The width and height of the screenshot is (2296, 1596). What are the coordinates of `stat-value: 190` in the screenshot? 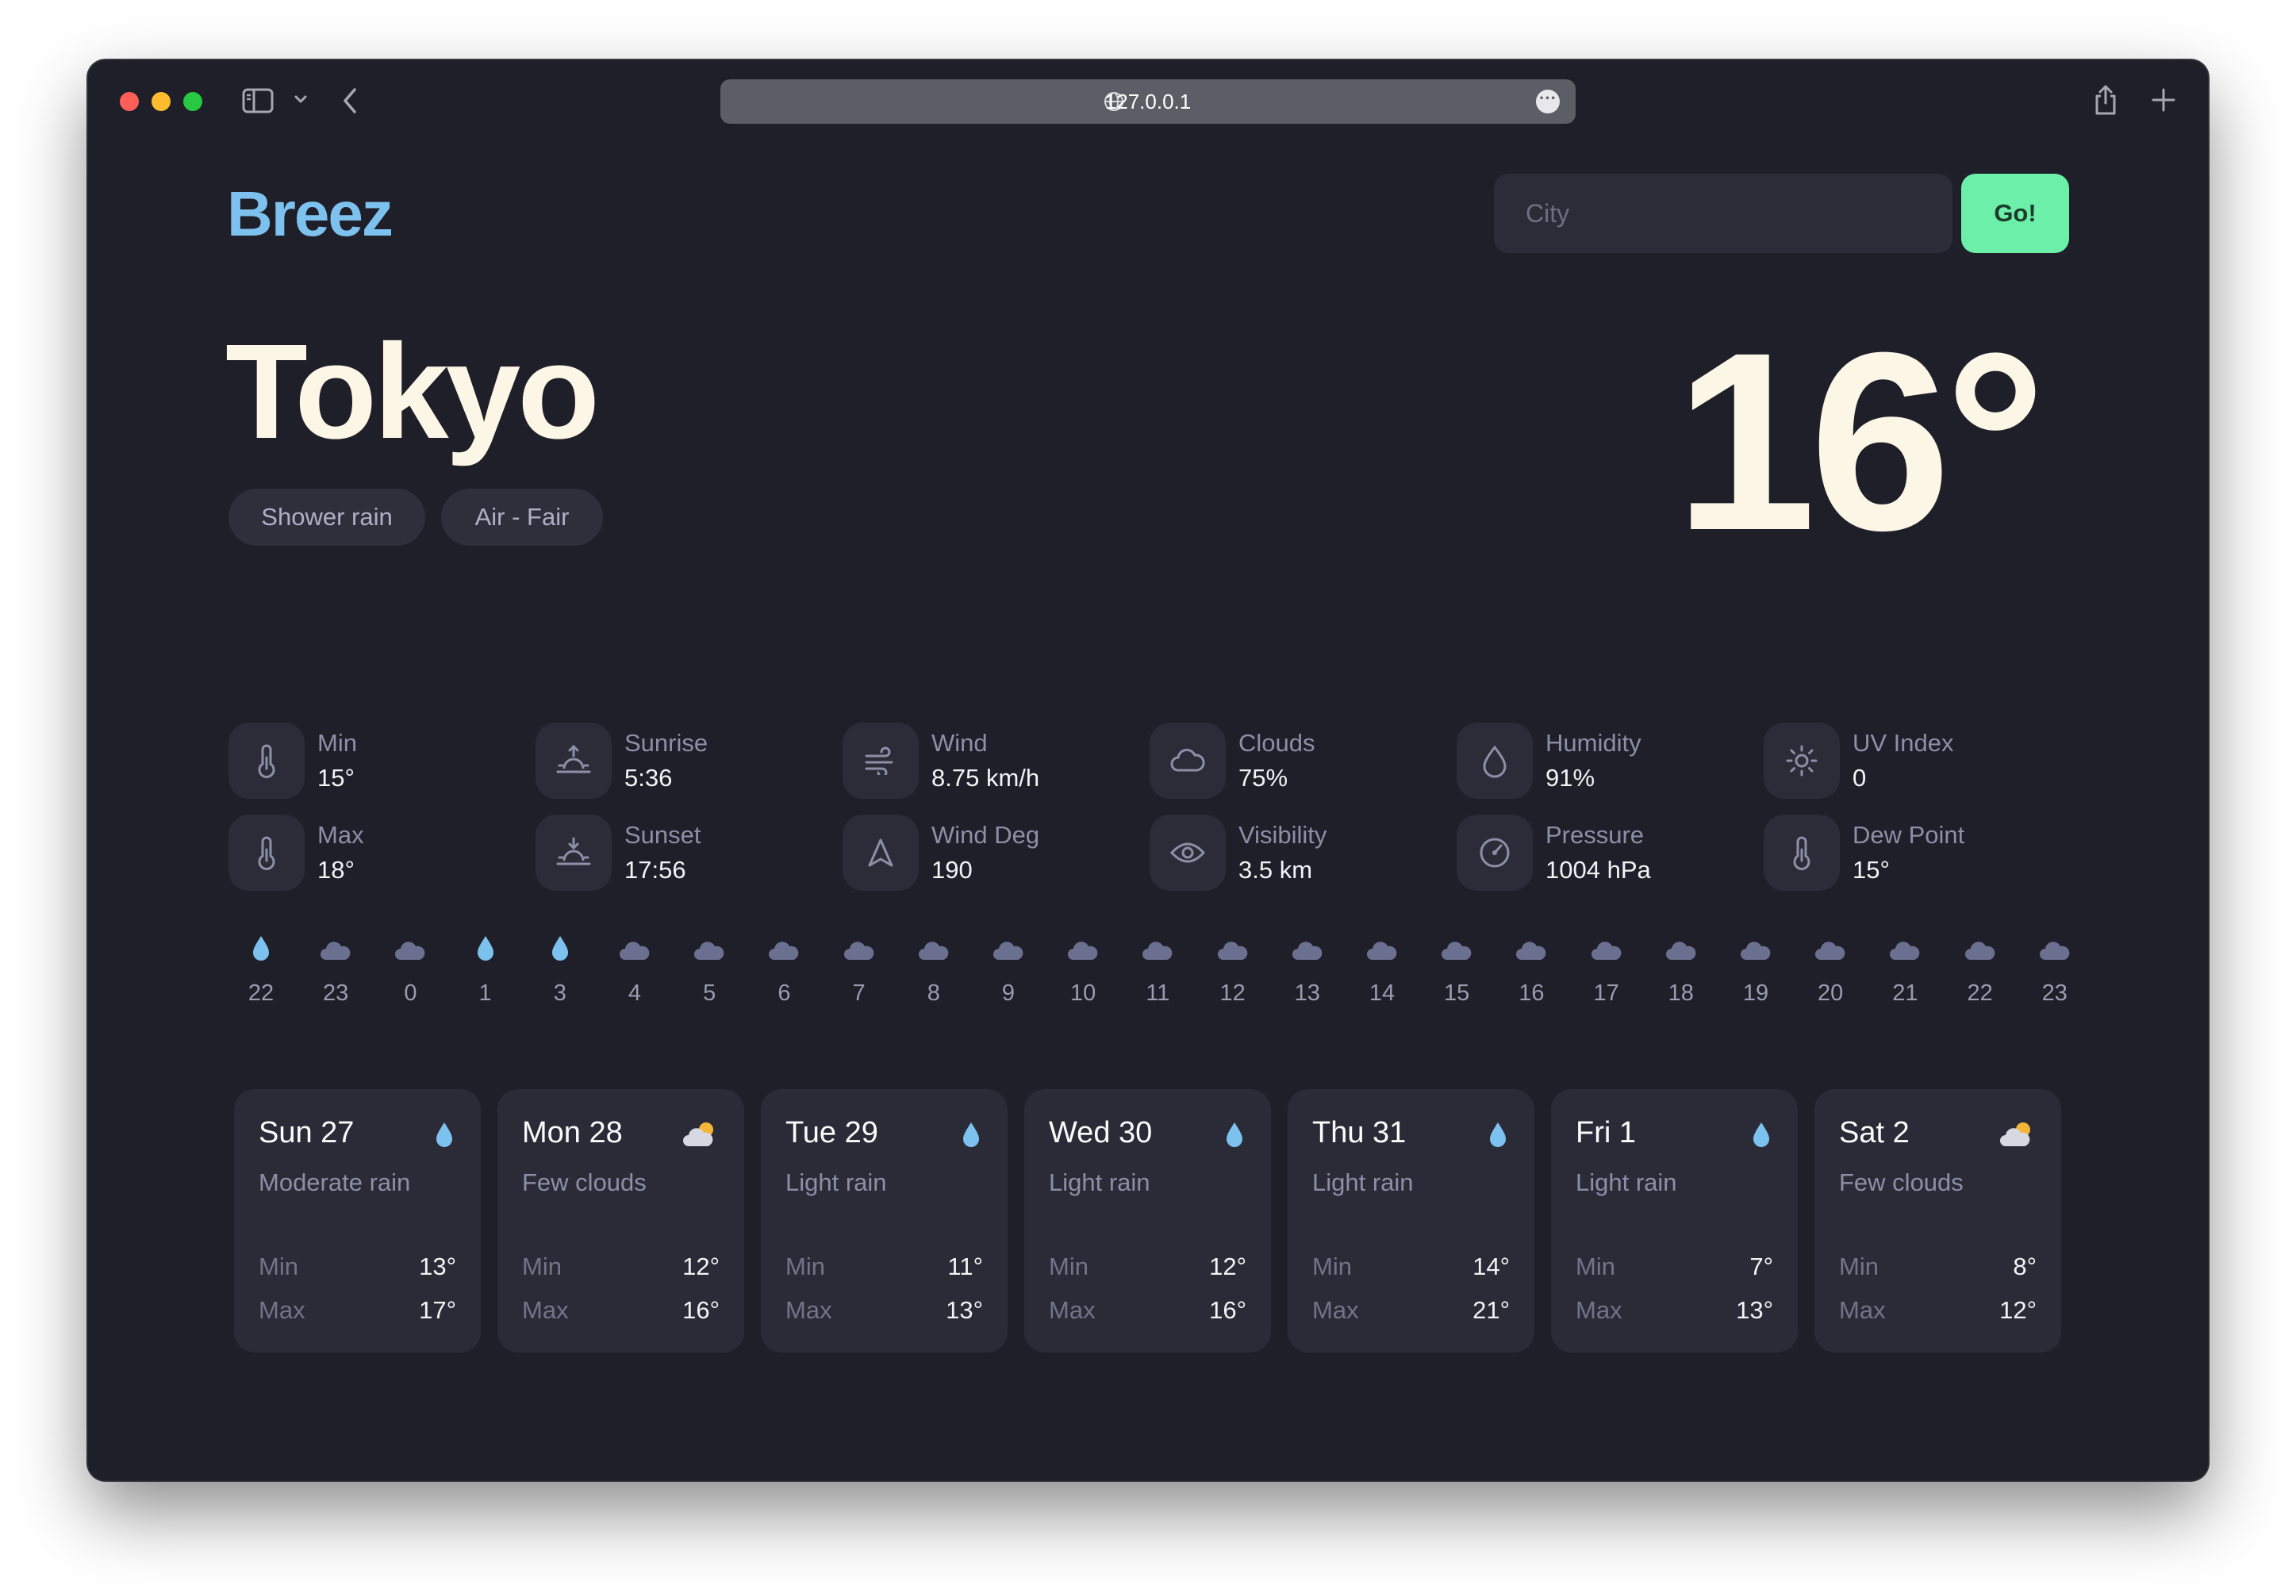 It's located at (952, 870).